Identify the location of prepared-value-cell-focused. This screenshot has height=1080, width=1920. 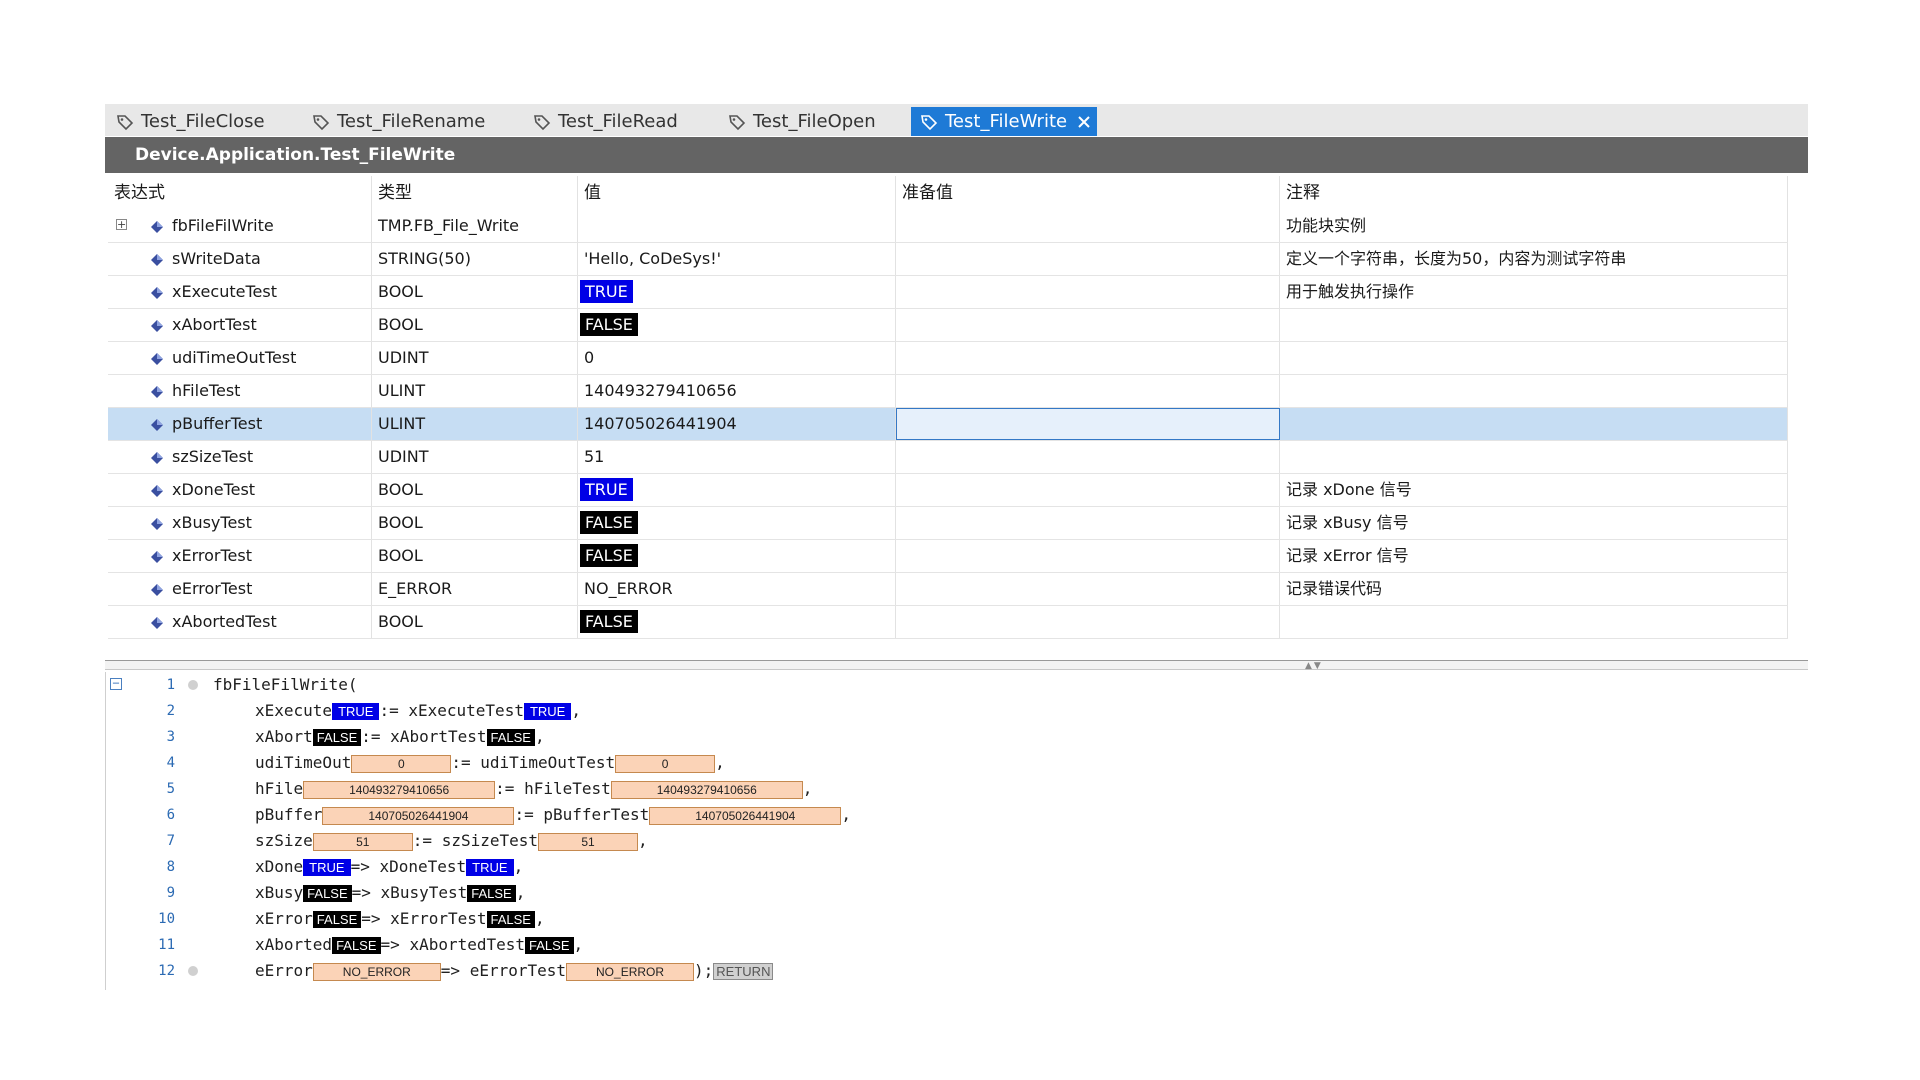
(1088, 424).